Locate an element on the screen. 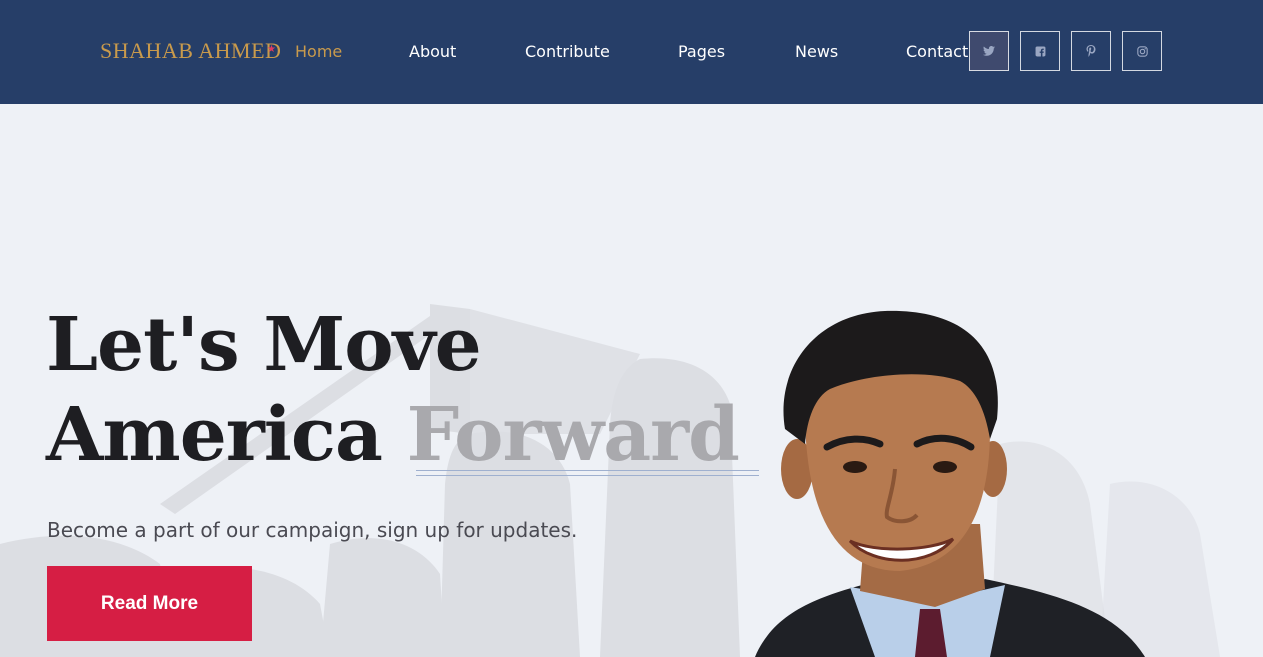  nav-contribute: Contribute is located at coordinates (567, 51).